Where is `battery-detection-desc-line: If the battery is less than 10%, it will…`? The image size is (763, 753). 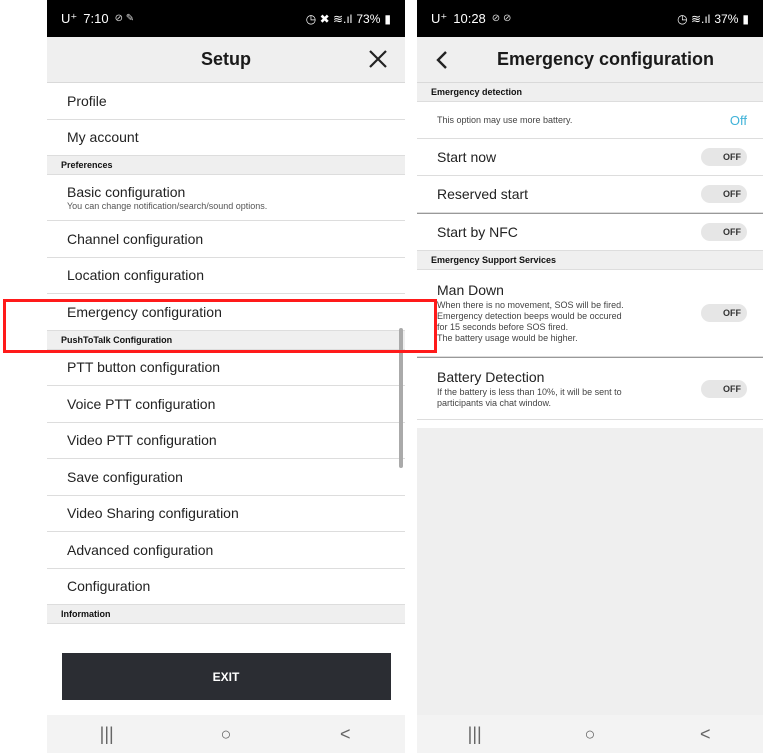
battery-detection-desc-line: If the battery is less than 10%, it will… is located at coordinates (529, 391).